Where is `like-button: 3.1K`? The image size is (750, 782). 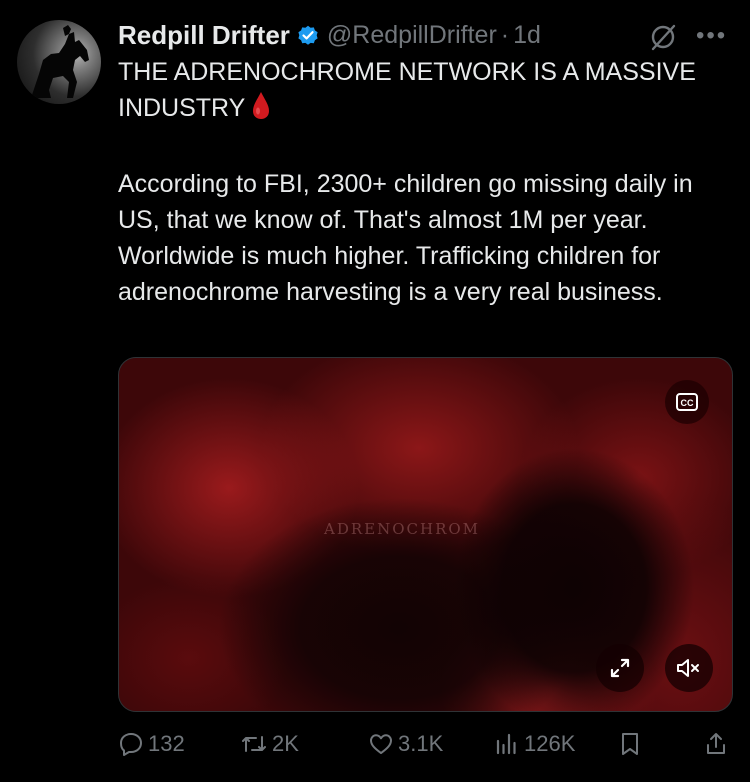 like-button: 3.1K is located at coordinates (405, 744).